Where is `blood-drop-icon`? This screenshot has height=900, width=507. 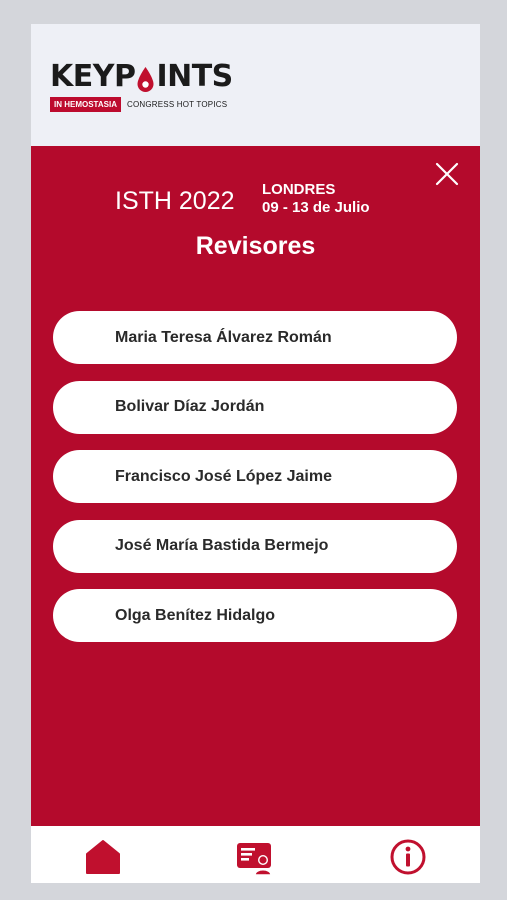
blood-drop-icon is located at coordinates (145, 79).